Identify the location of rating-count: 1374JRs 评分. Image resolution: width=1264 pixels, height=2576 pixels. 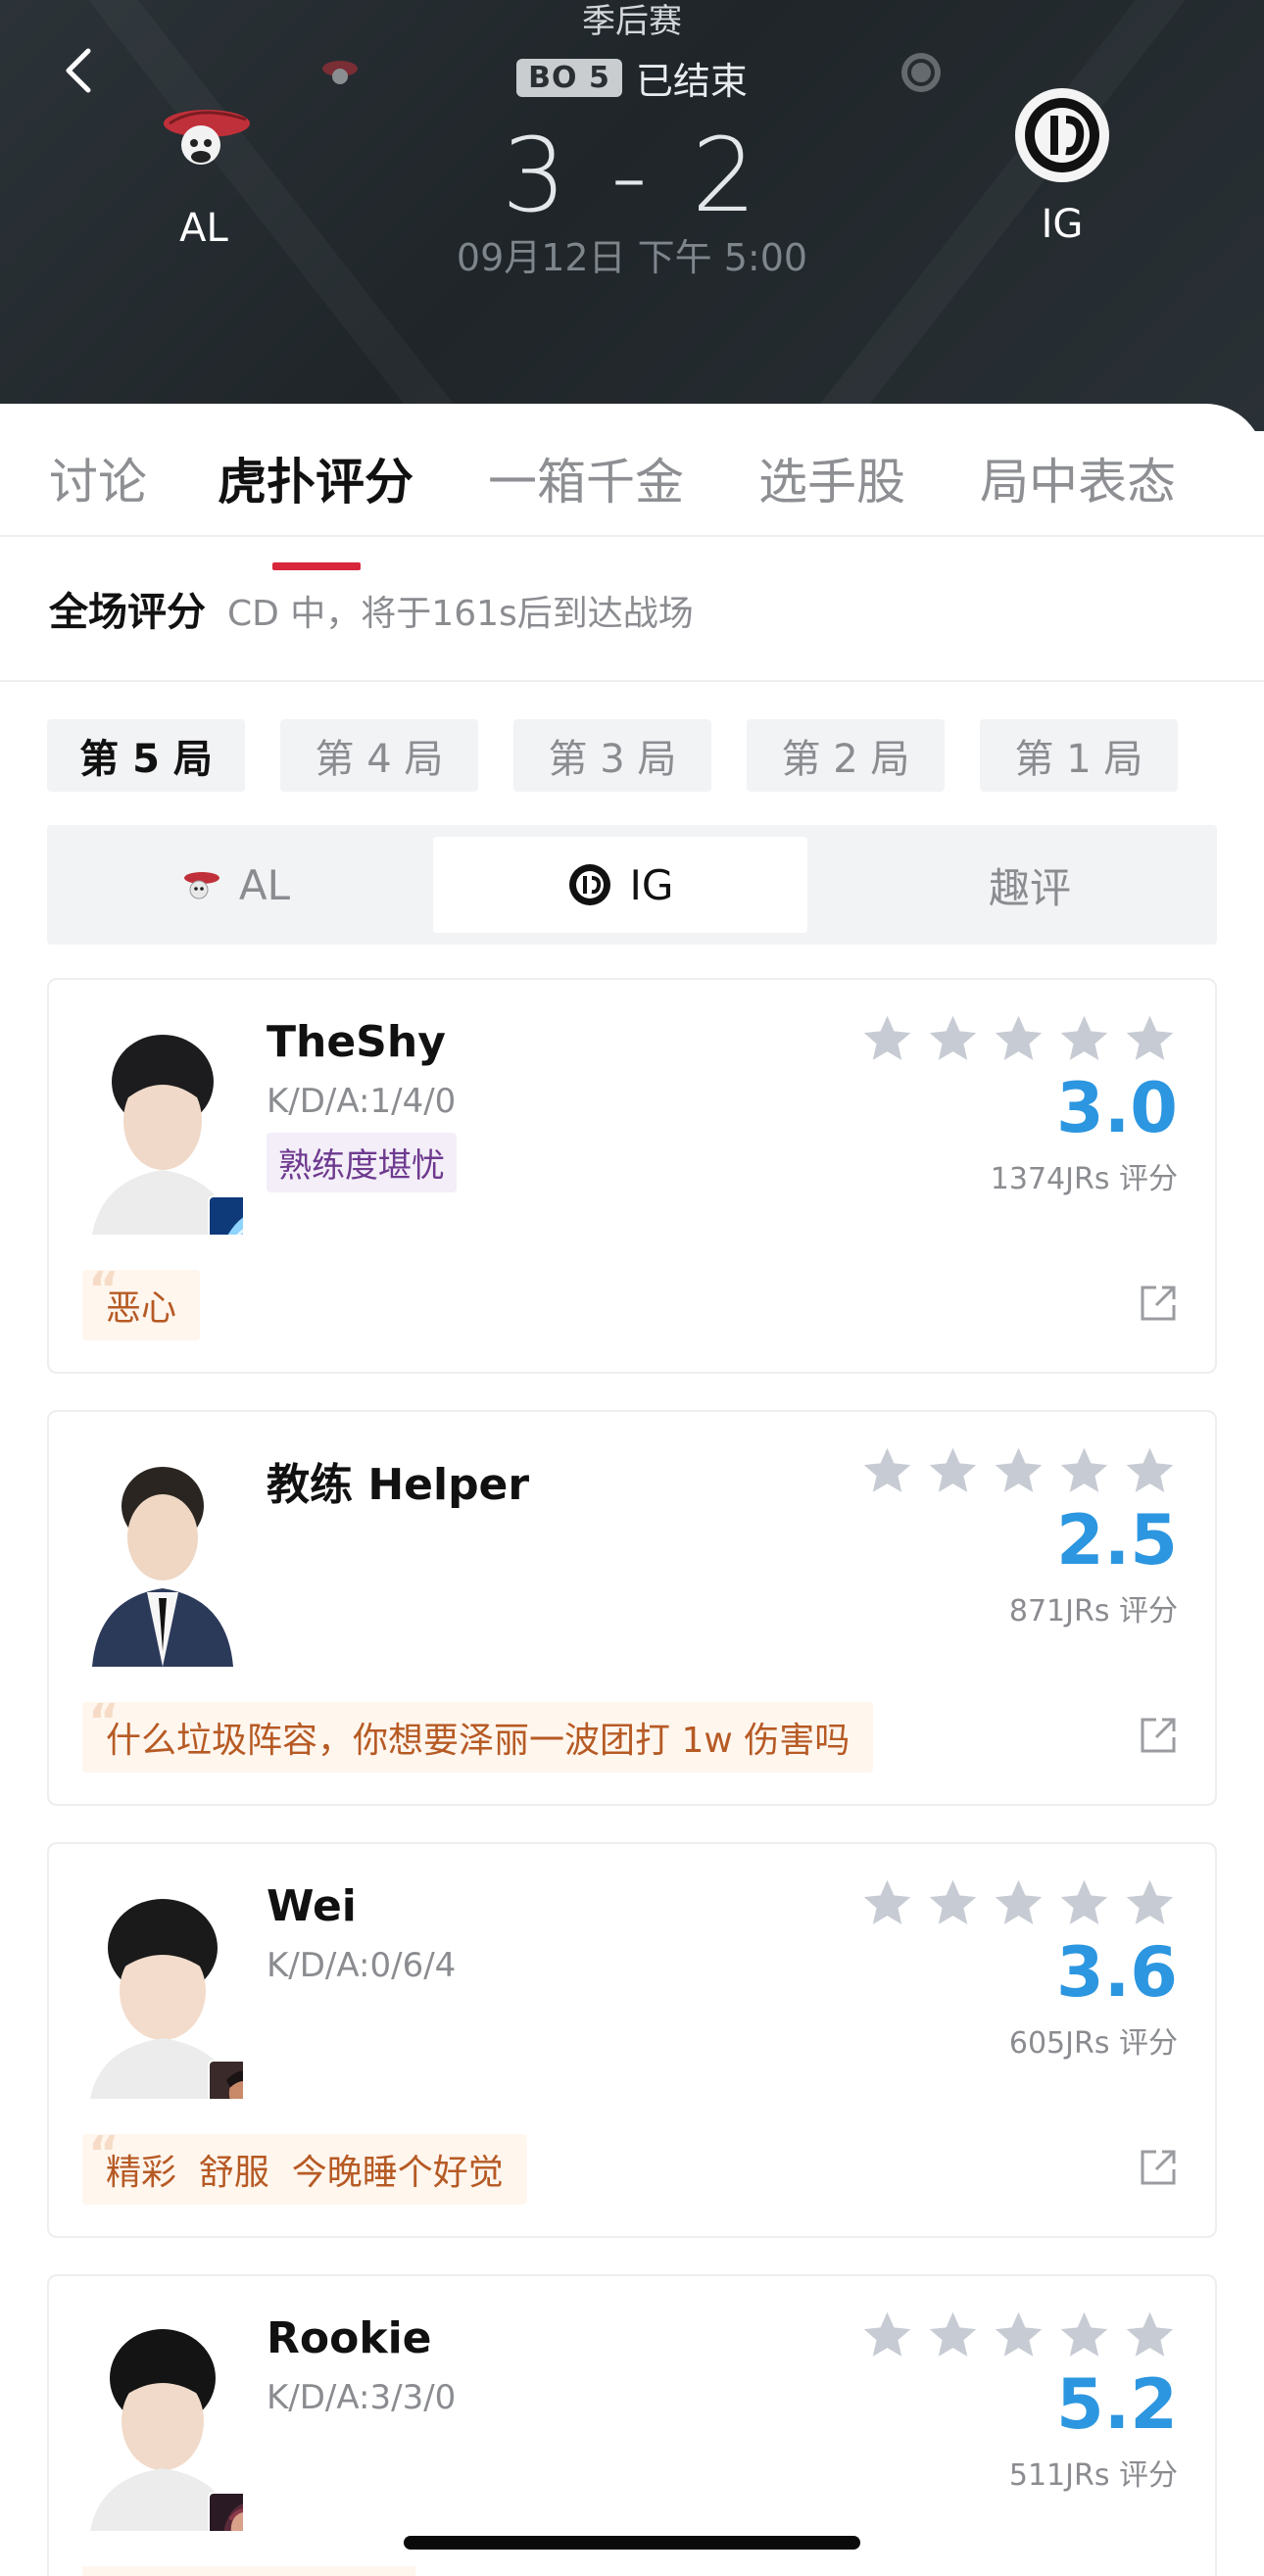
(1084, 1179).